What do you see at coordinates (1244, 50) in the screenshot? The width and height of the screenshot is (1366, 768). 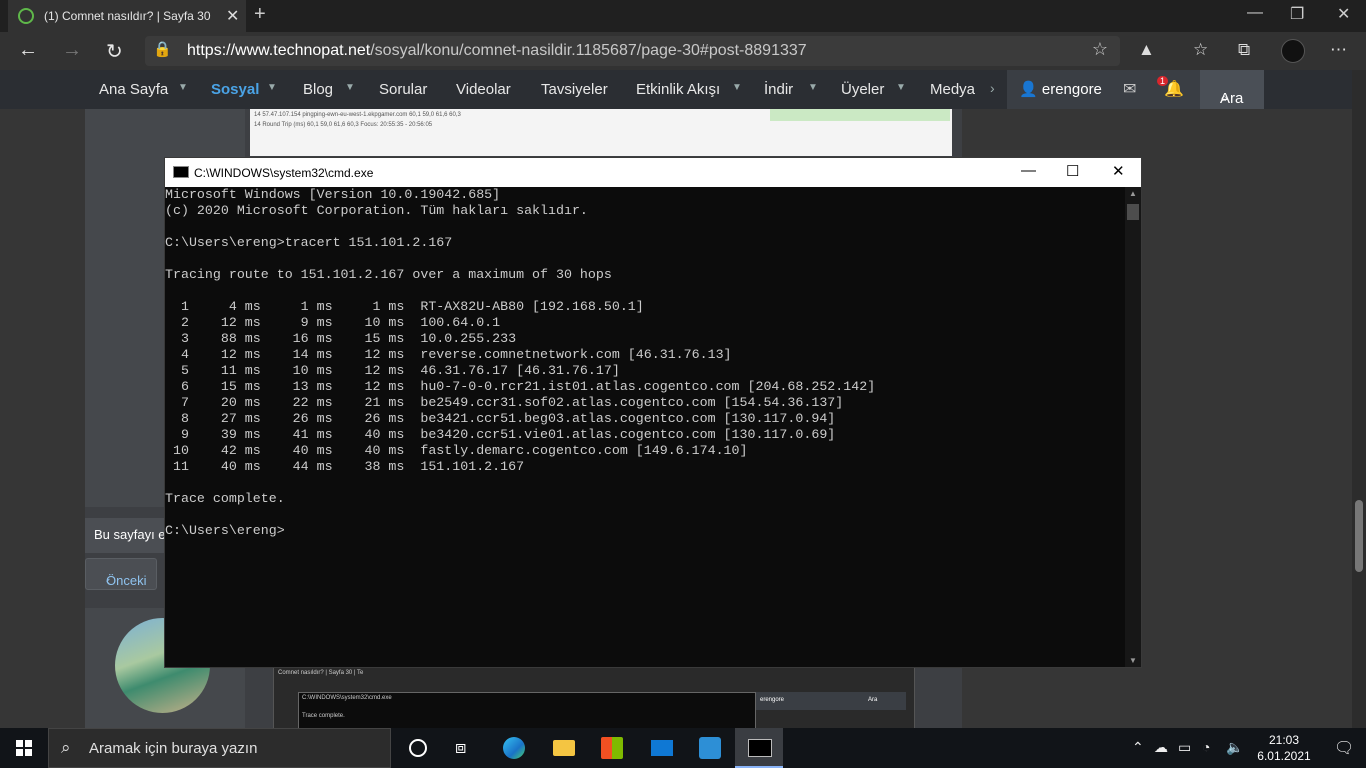 I see `collections-icon: ⧉` at bounding box center [1244, 50].